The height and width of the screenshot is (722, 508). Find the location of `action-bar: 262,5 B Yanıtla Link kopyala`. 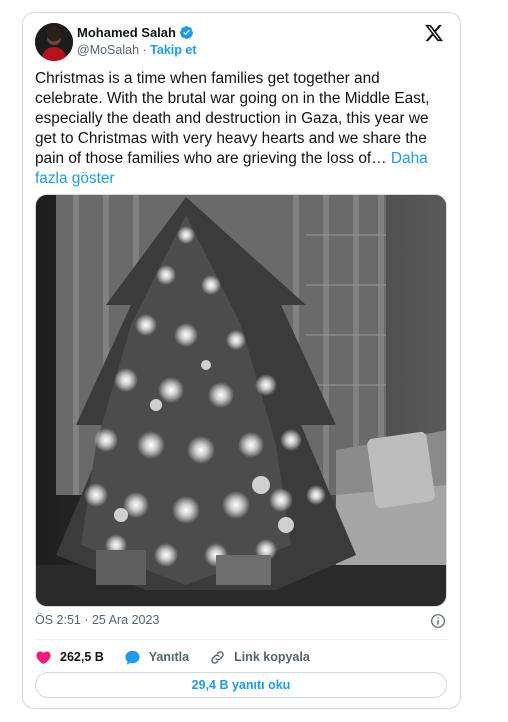

action-bar: 262,5 B Yanıtla Link kopyala is located at coordinates (182, 657).